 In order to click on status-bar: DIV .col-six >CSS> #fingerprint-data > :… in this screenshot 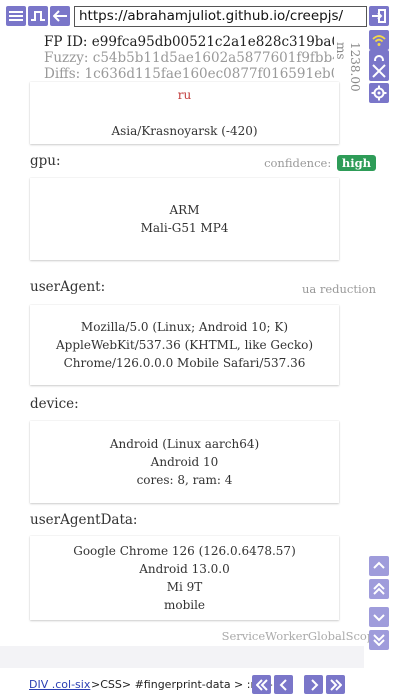, I will do `click(203, 685)`.